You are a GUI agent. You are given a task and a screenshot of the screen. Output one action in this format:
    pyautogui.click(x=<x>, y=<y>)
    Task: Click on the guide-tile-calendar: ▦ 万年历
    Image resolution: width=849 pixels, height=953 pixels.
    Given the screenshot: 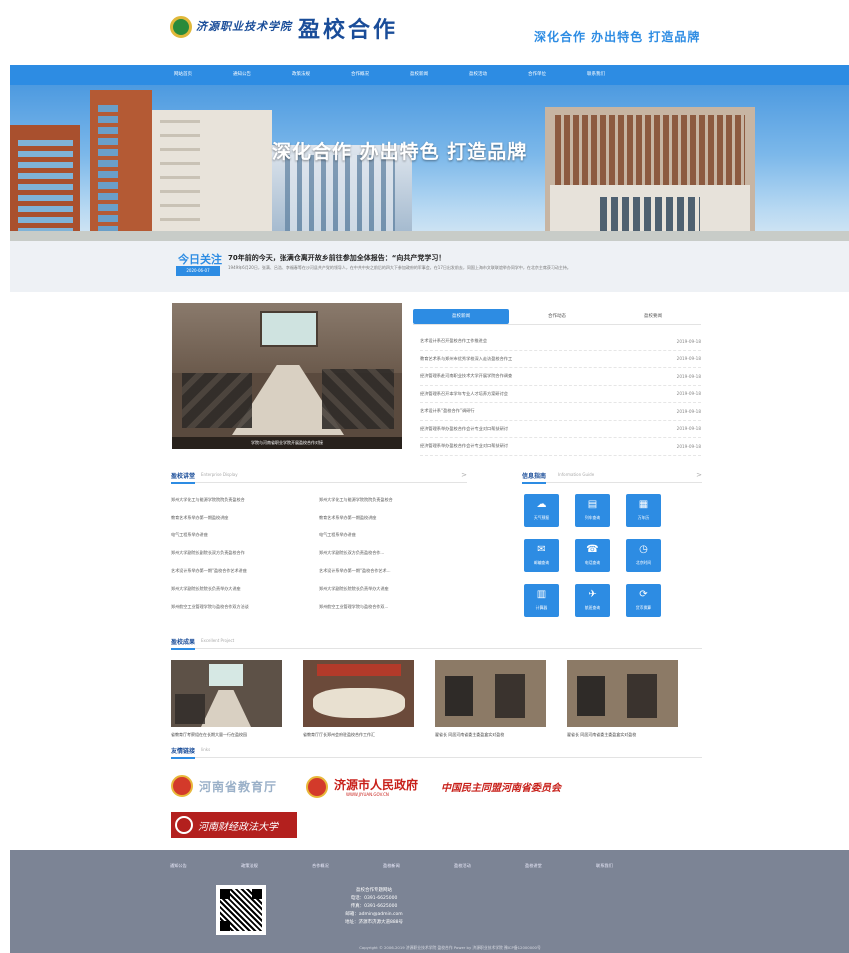 What is the action you would take?
    pyautogui.click(x=643, y=510)
    